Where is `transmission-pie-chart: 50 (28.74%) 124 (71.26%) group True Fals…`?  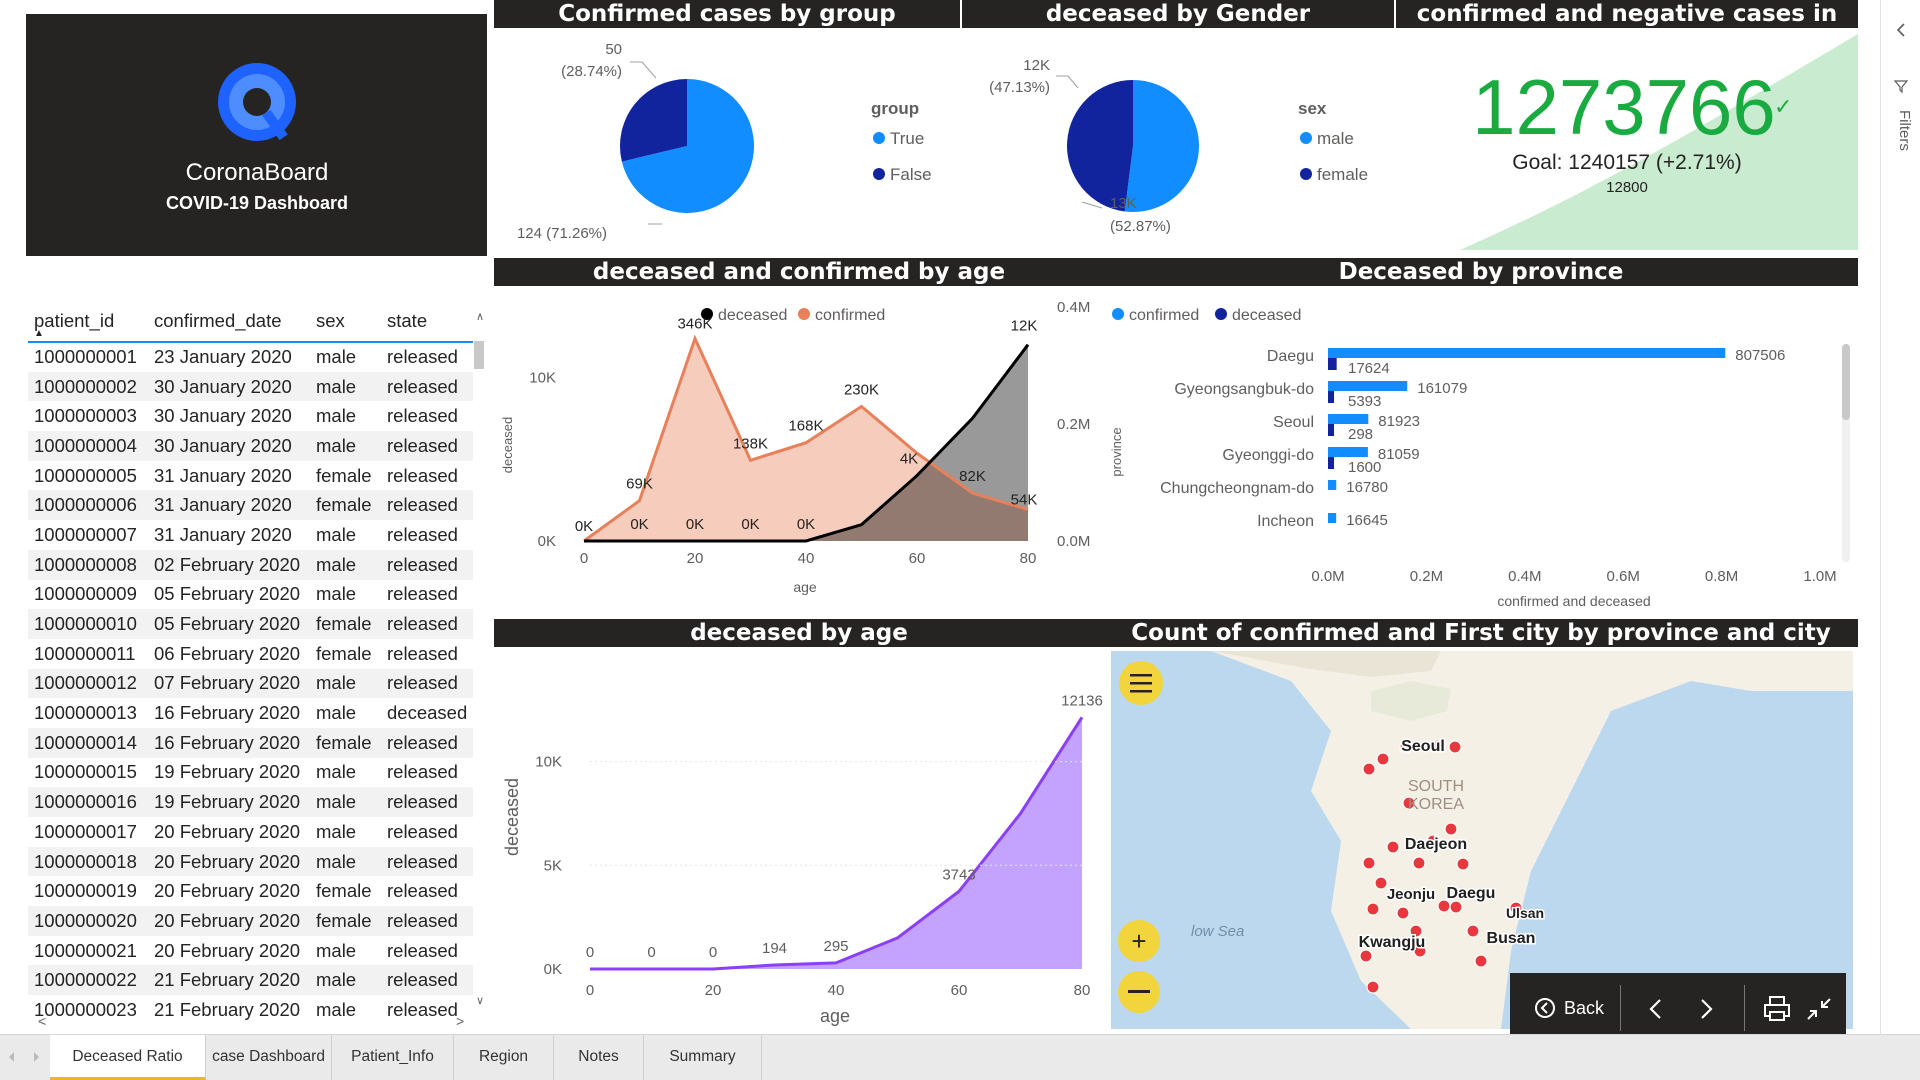 transmission-pie-chart: 50 (28.74%) 124 (71.26%) group True Fals… is located at coordinates (727, 142).